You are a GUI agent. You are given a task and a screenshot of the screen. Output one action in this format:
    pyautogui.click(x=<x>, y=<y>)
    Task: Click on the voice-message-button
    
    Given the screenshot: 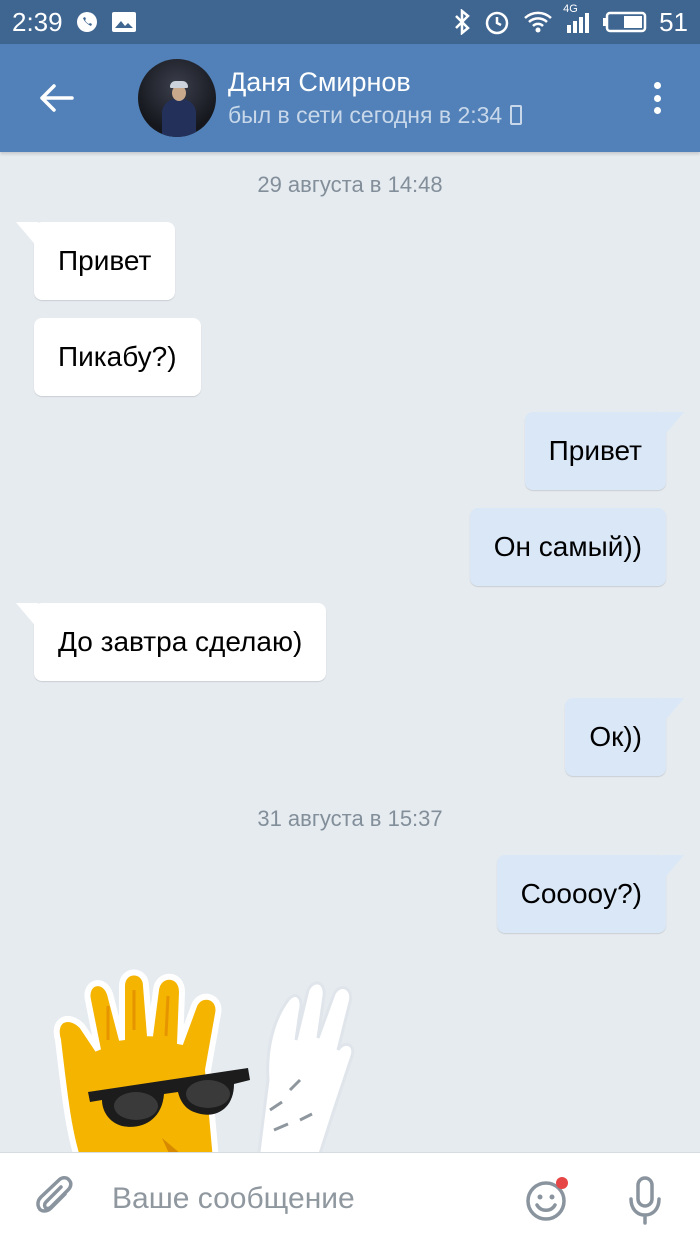 What is the action you would take?
    pyautogui.click(x=645, y=1200)
    